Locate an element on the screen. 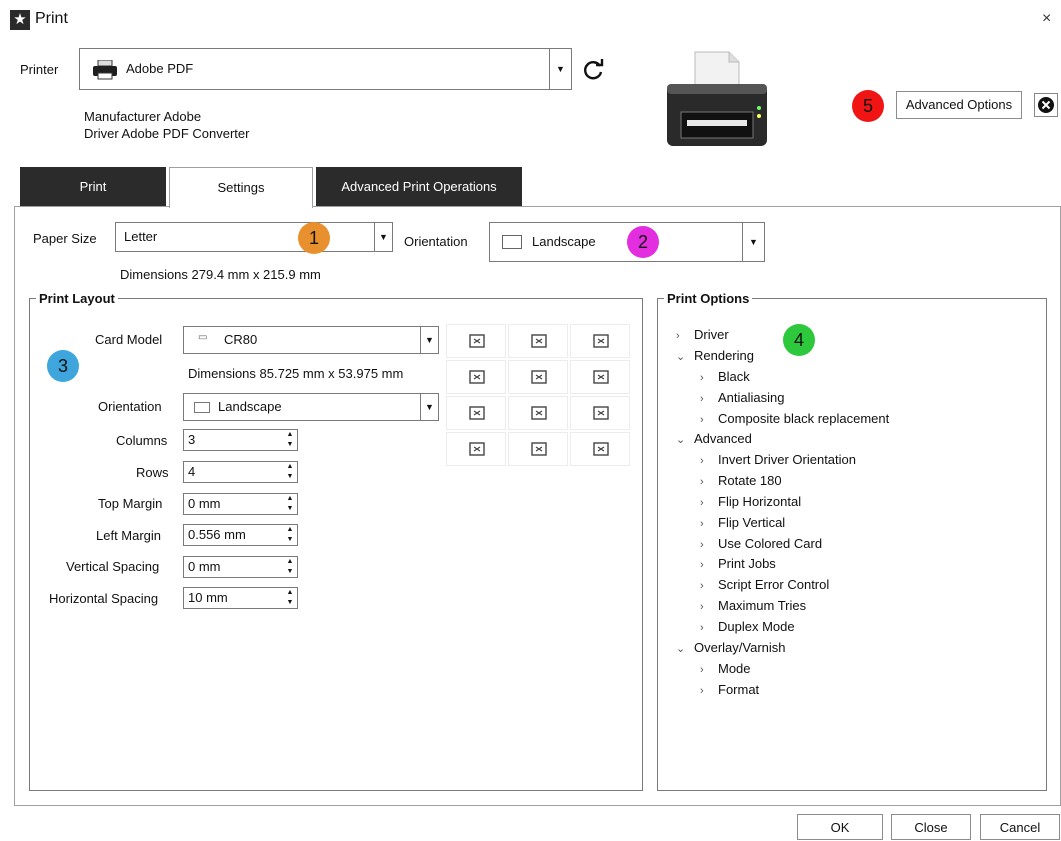 The height and width of the screenshot is (841, 1061). print-layout-title: Print Layout is located at coordinates (77, 298).